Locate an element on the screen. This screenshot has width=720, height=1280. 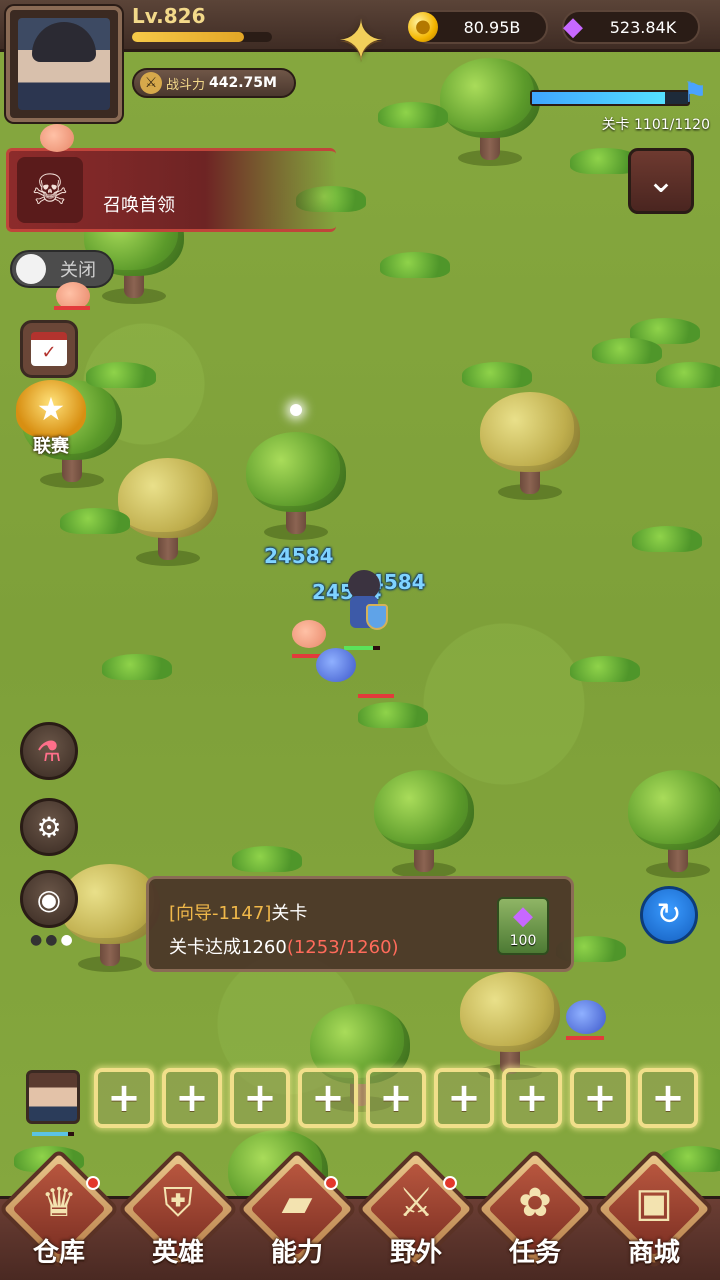
player-avatar is located at coordinates (64, 64).